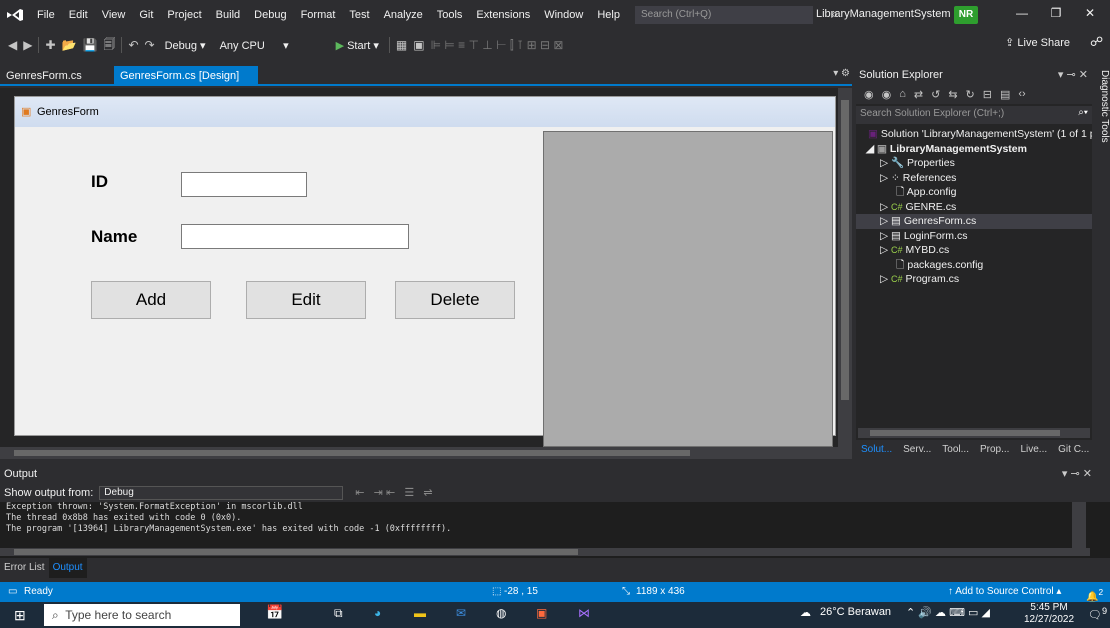 The image size is (1110, 628). Describe the element at coordinates (805, 612) in the screenshot. I see `weather-icon: ☁` at that location.